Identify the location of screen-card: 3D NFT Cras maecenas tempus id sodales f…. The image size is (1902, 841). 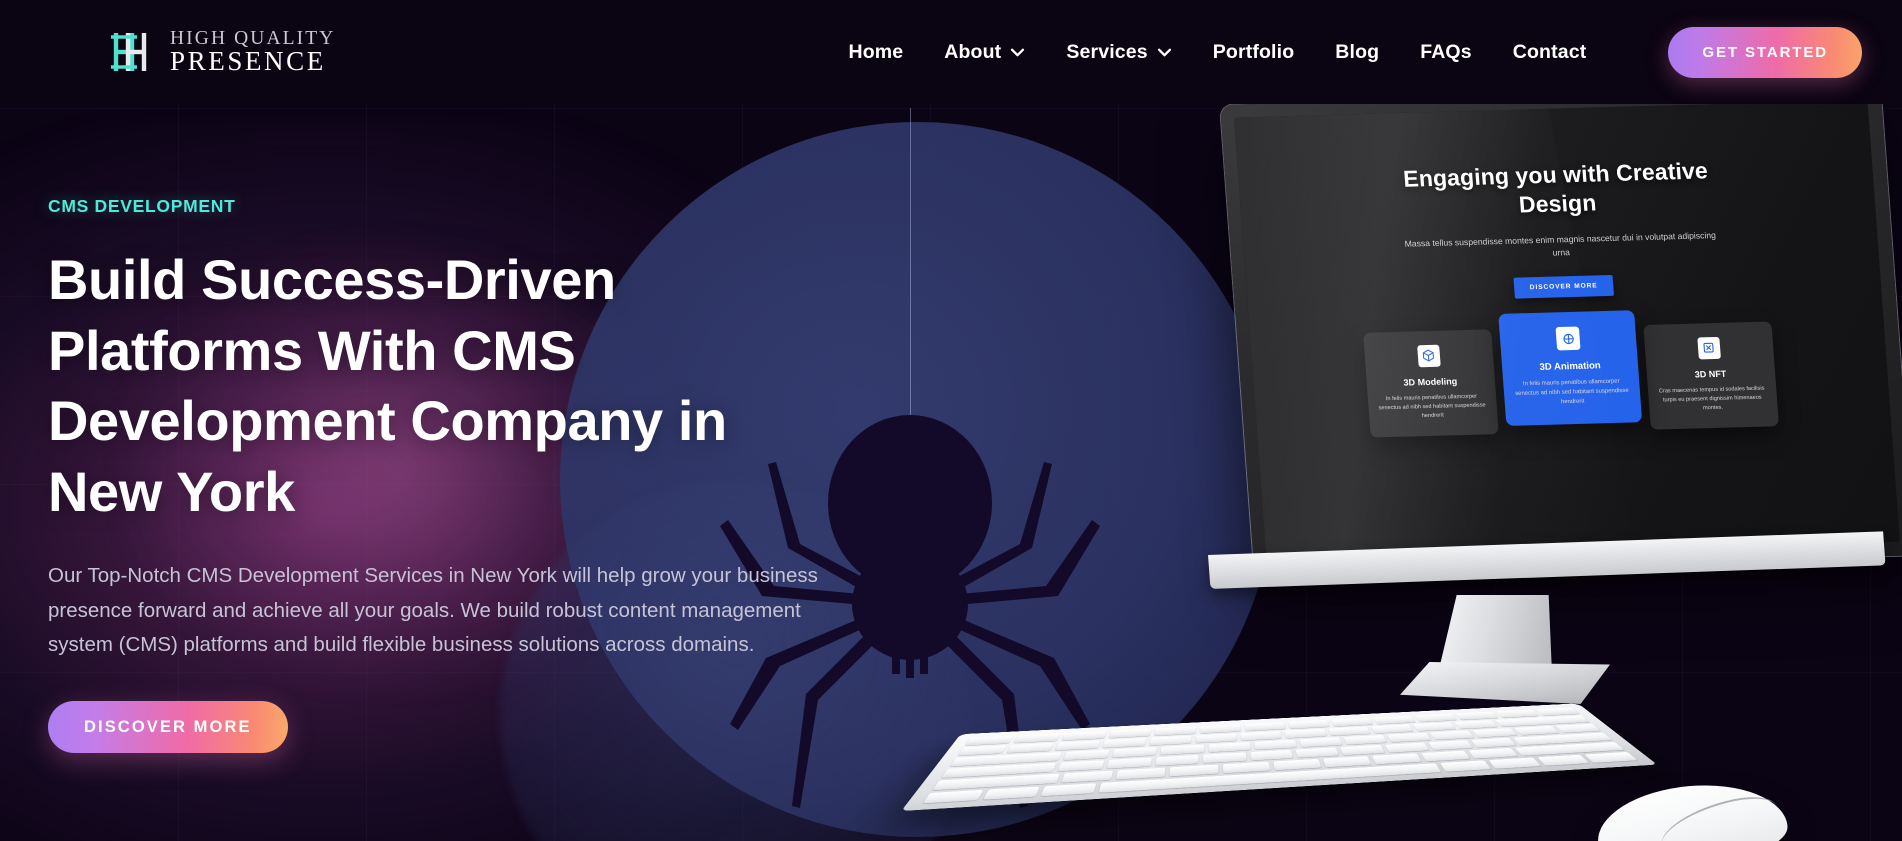
(1710, 376).